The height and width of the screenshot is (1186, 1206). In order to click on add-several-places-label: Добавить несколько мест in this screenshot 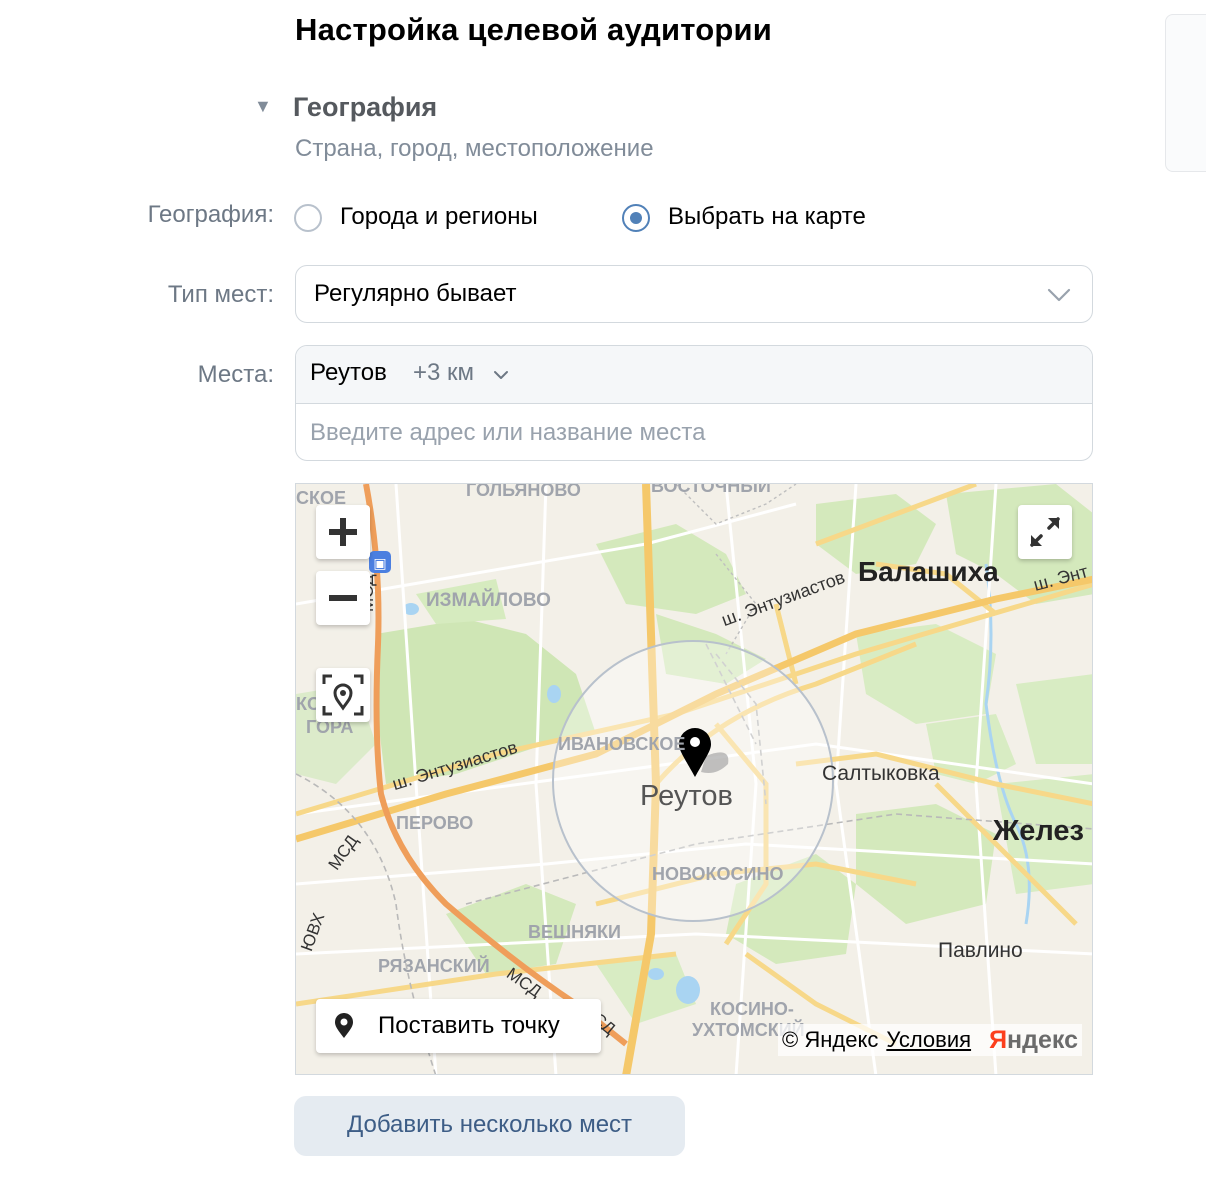, I will do `click(489, 1124)`.